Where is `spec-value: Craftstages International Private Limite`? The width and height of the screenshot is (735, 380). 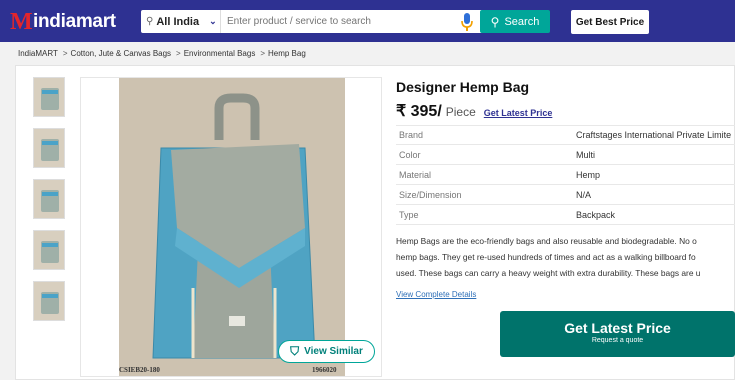
spec-value: Craftstages International Private Limite is located at coordinates (654, 135).